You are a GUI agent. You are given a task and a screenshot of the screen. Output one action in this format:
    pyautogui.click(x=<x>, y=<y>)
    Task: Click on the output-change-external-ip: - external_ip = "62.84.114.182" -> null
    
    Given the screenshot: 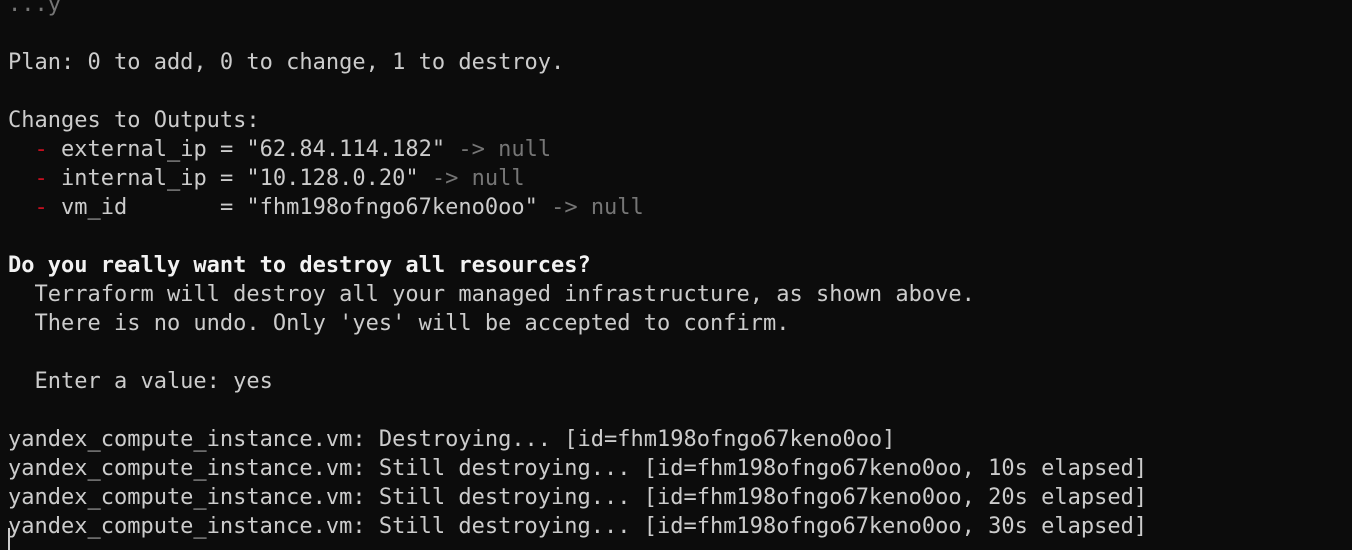 What is the action you would take?
    pyautogui.click(x=680, y=149)
    